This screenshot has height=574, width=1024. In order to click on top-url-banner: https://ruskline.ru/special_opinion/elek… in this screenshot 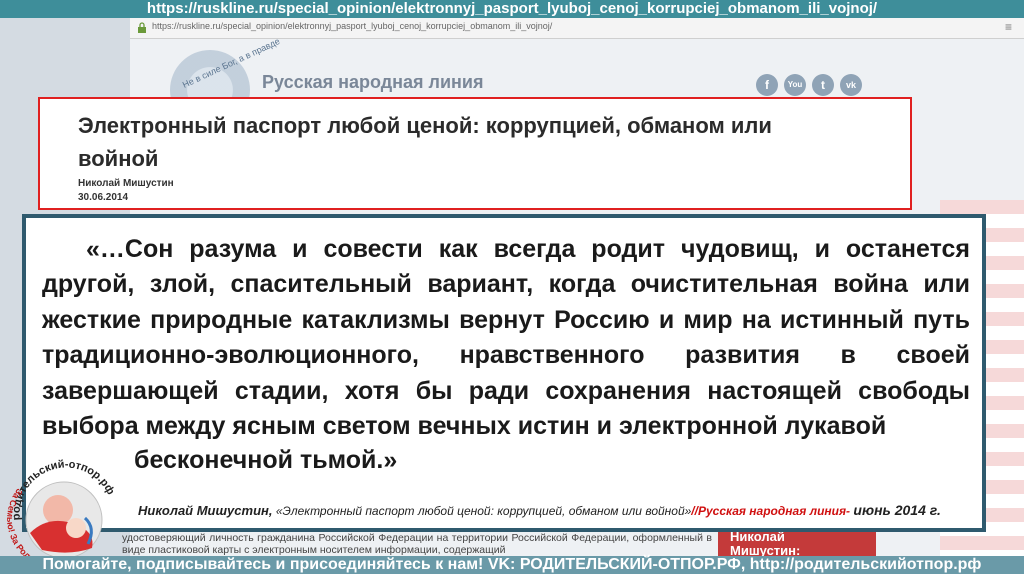, I will do `click(512, 9)`.